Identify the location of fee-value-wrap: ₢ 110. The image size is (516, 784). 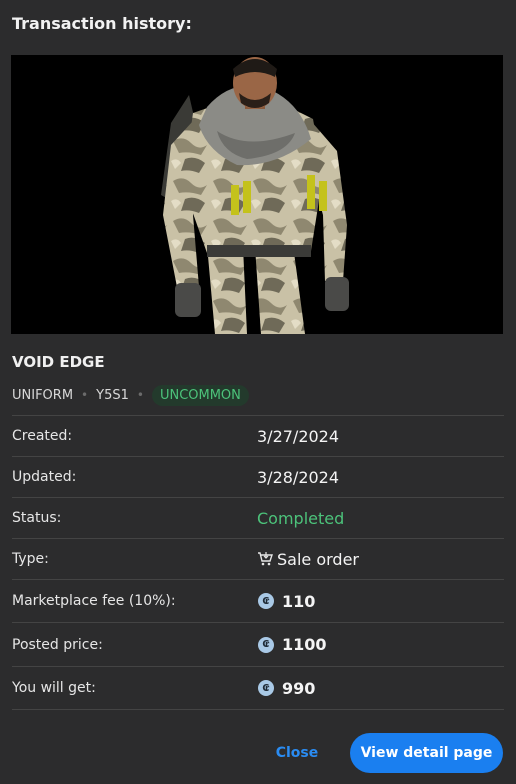
(286, 601).